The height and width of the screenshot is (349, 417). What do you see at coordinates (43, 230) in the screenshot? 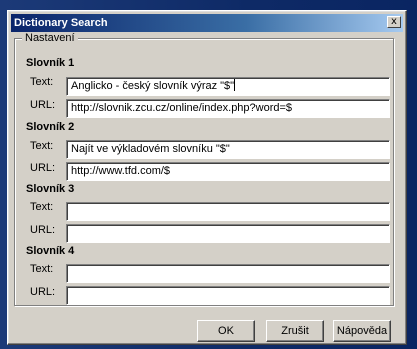
I see `dictionary-3-url-label: URL:` at bounding box center [43, 230].